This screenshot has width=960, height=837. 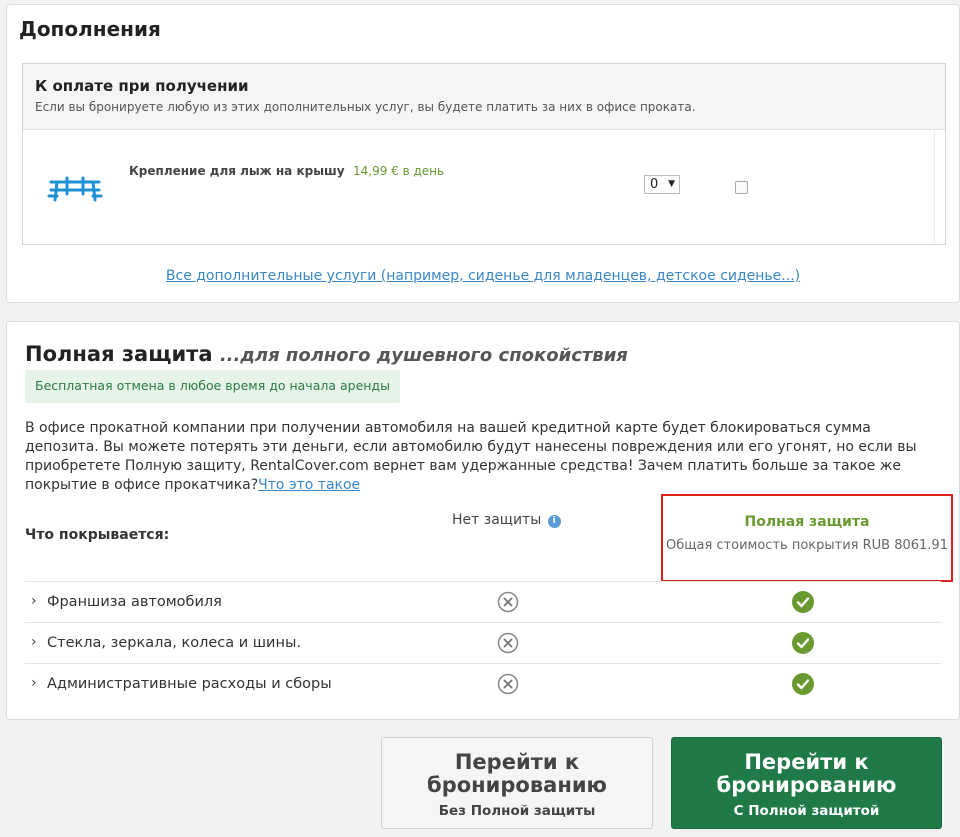 What do you see at coordinates (399, 171) in the screenshot?
I see `extra-item-price: 14,99 € в день` at bounding box center [399, 171].